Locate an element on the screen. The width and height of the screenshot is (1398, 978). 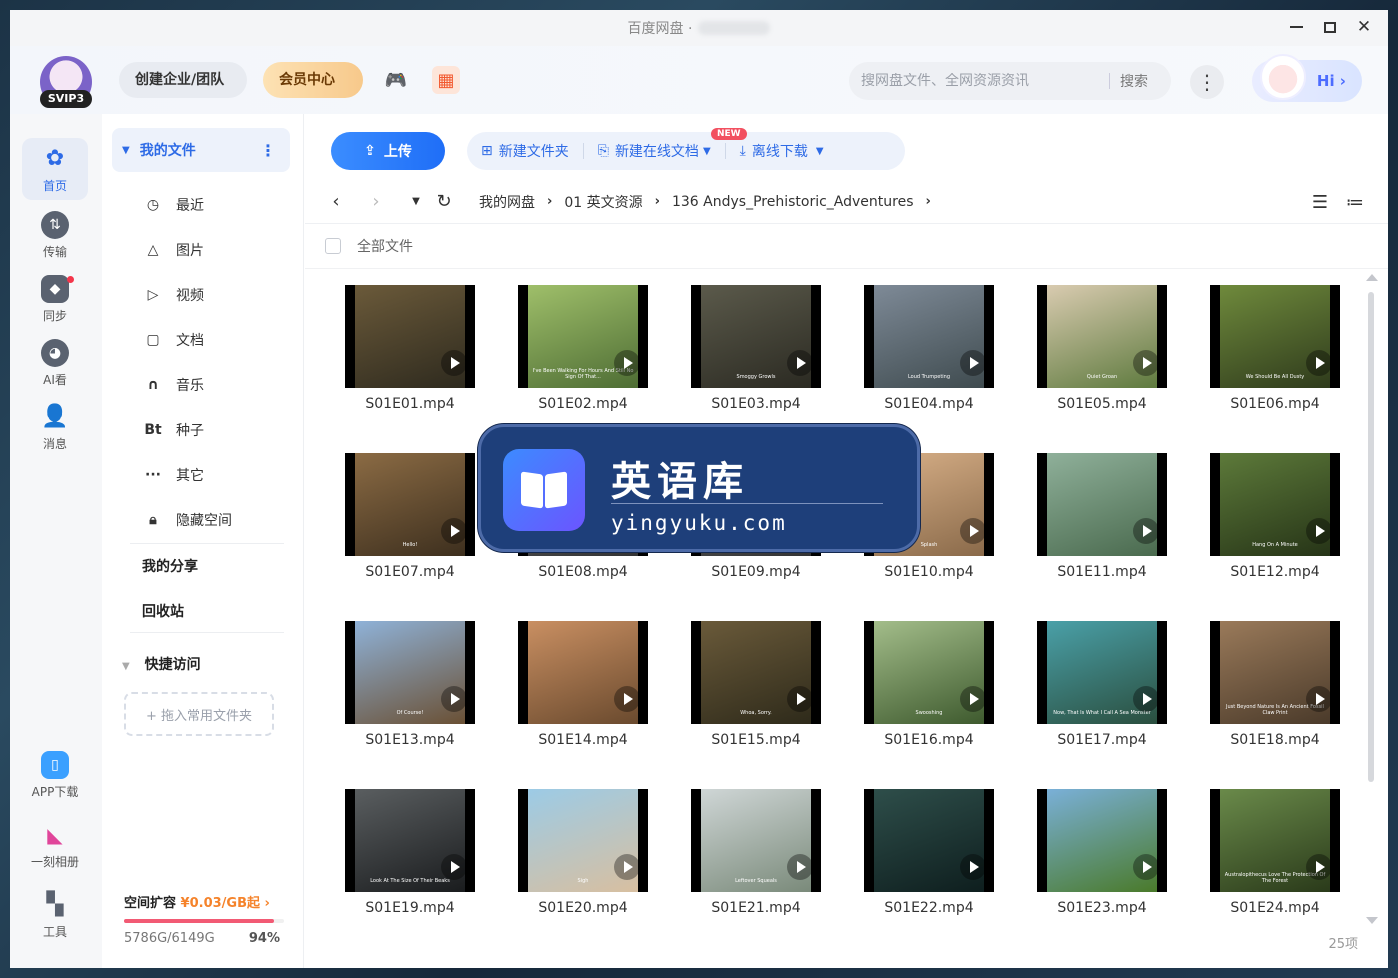
my-share-link: 我的分享 is located at coordinates (170, 566).